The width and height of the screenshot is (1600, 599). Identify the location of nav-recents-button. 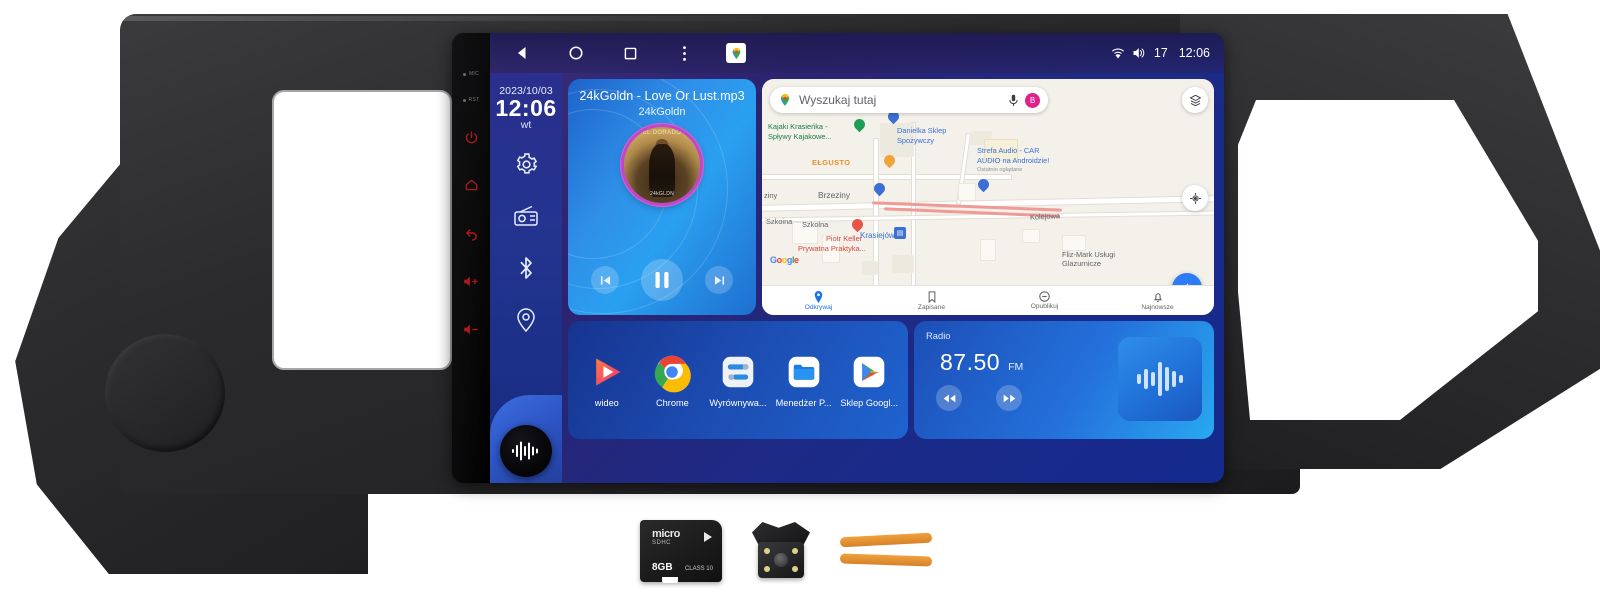
(630, 53).